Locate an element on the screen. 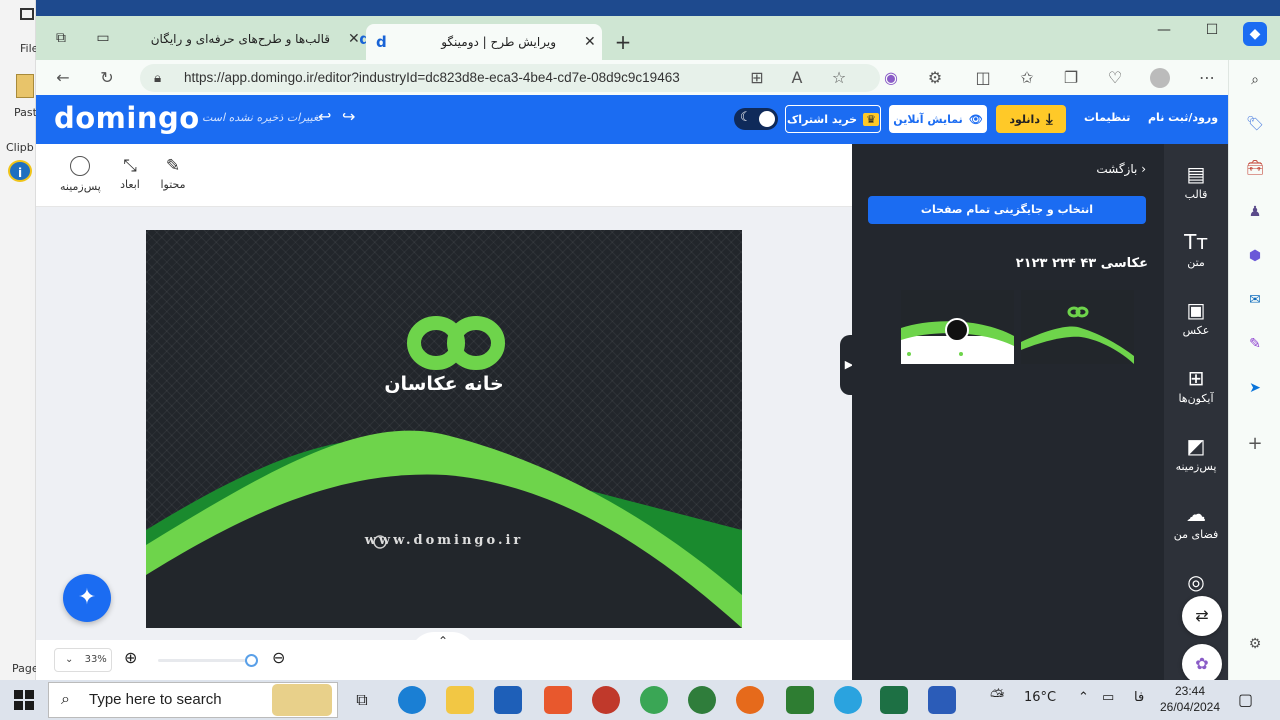  more-menu-icon: ⋯ is located at coordinates (1207, 77).